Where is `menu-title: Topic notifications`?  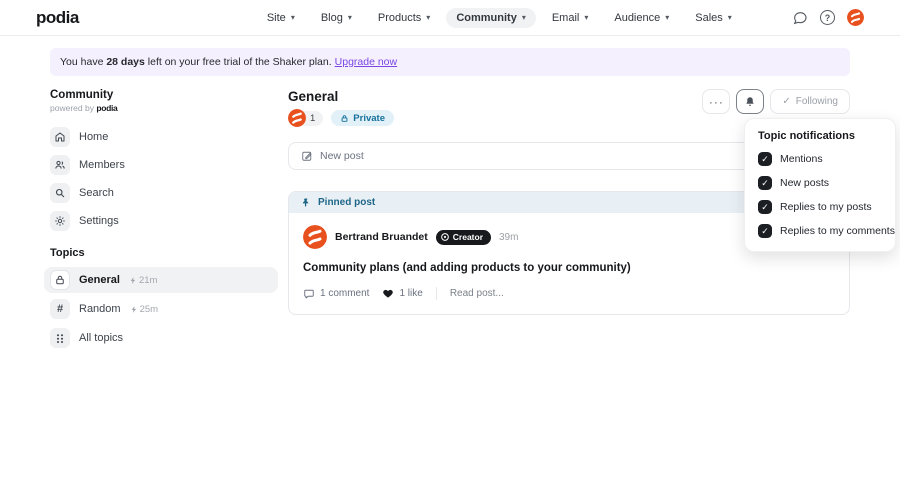 menu-title: Topic notifications is located at coordinates (806, 136).